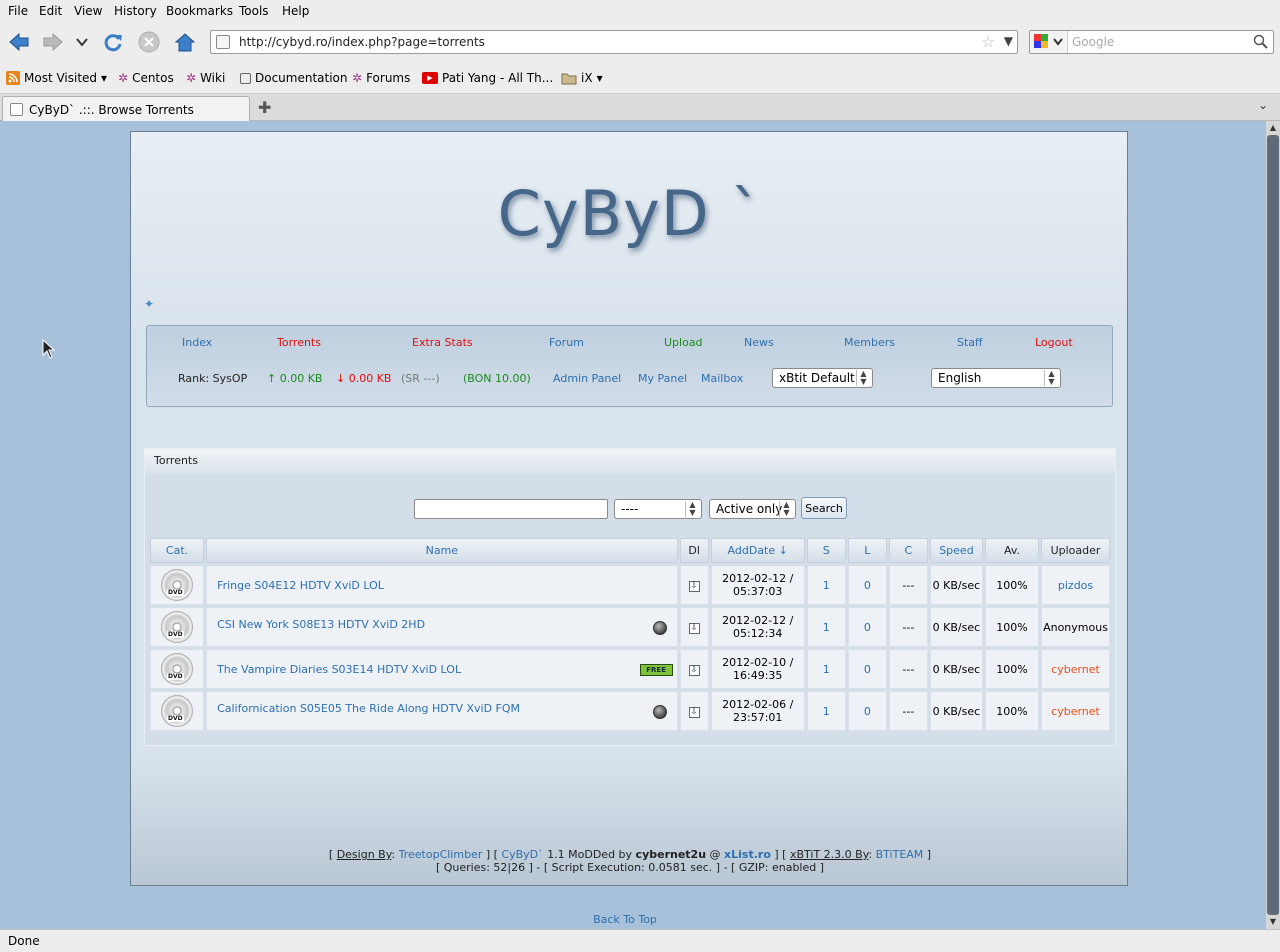  Describe the element at coordinates (996, 378) in the screenshot. I see `language-select: English ▲ ▼` at that location.